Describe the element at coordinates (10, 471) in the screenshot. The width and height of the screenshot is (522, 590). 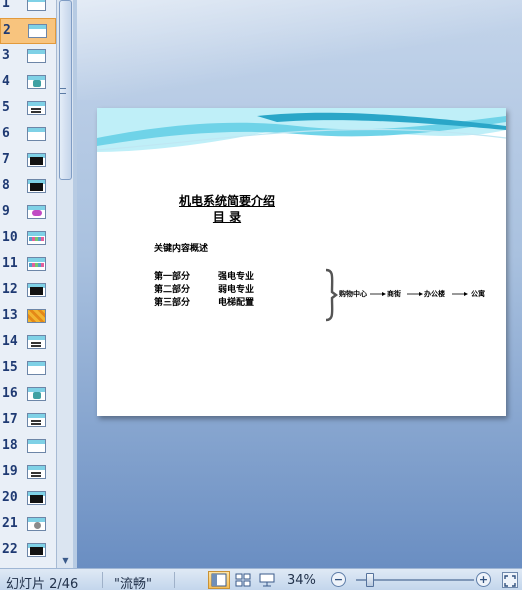
I see `slide-number: 19` at that location.